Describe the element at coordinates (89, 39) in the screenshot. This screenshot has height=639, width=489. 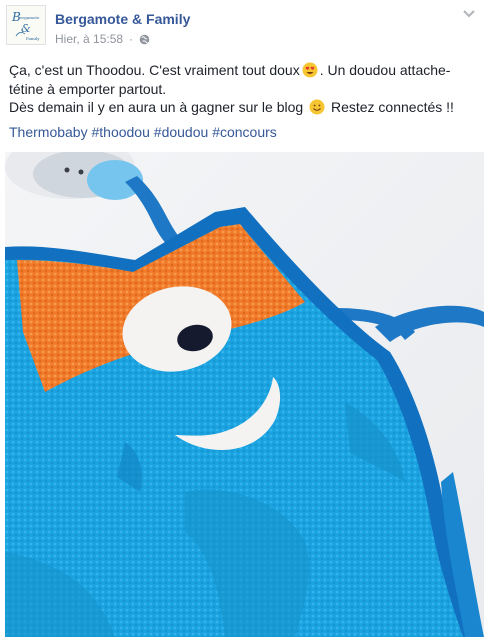
I see `post-timestamp: Hier, à 15:58` at that location.